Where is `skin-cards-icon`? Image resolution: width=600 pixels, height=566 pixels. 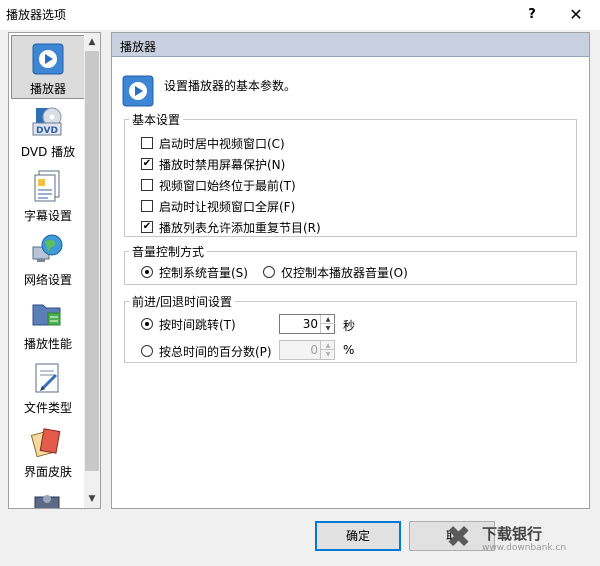 skin-cards-icon is located at coordinates (45, 443).